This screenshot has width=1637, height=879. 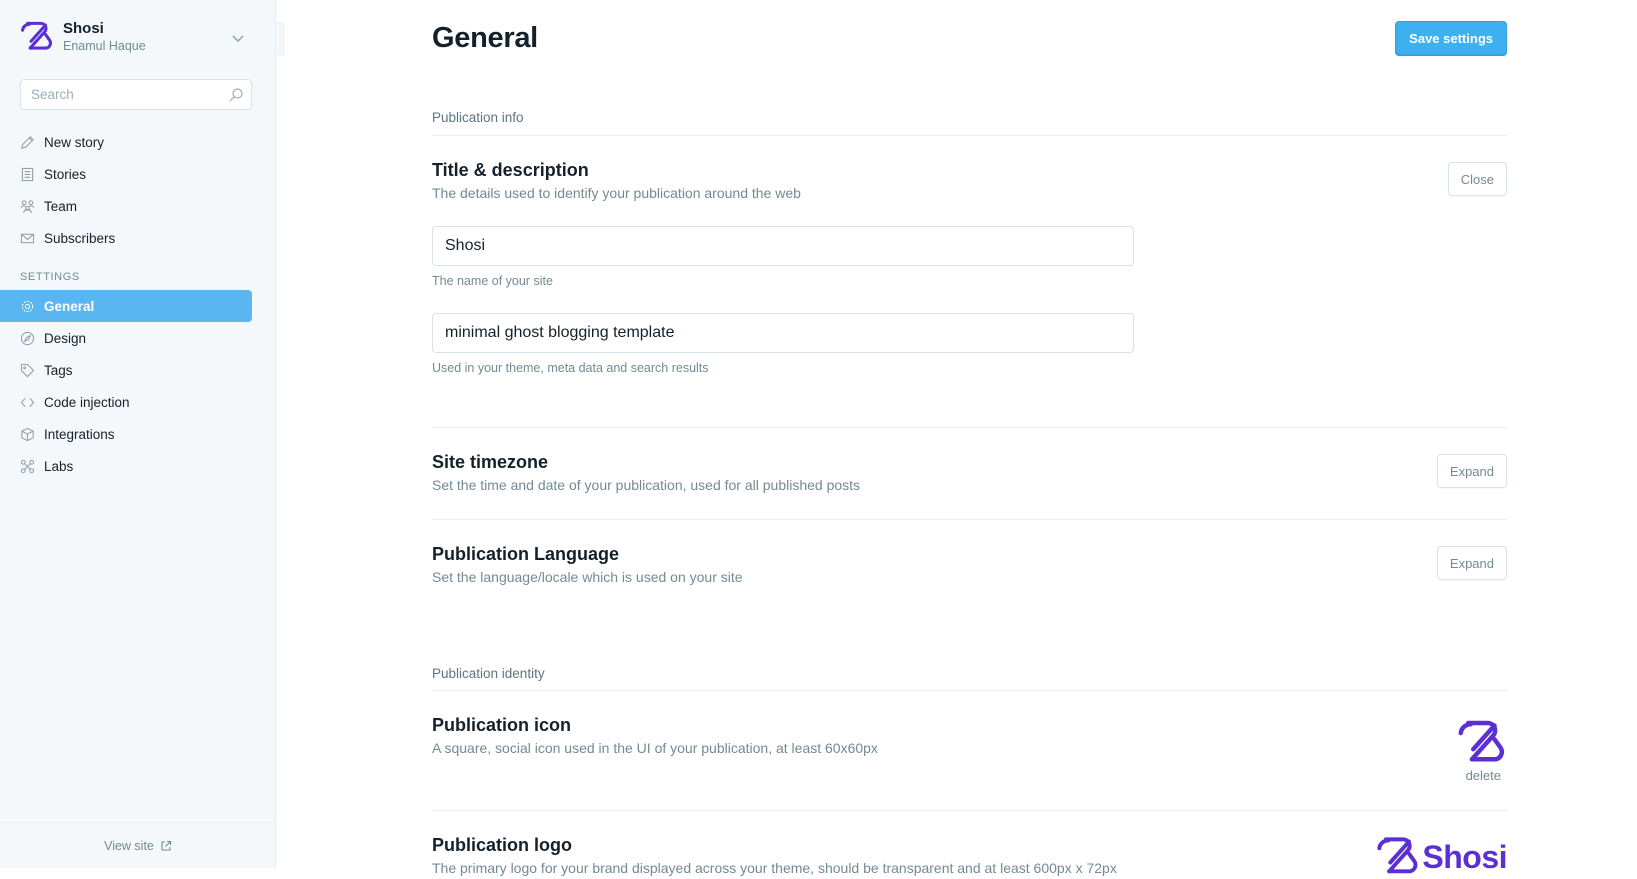 What do you see at coordinates (1471, 471) in the screenshot?
I see `timezone-expand-button: Expand` at bounding box center [1471, 471].